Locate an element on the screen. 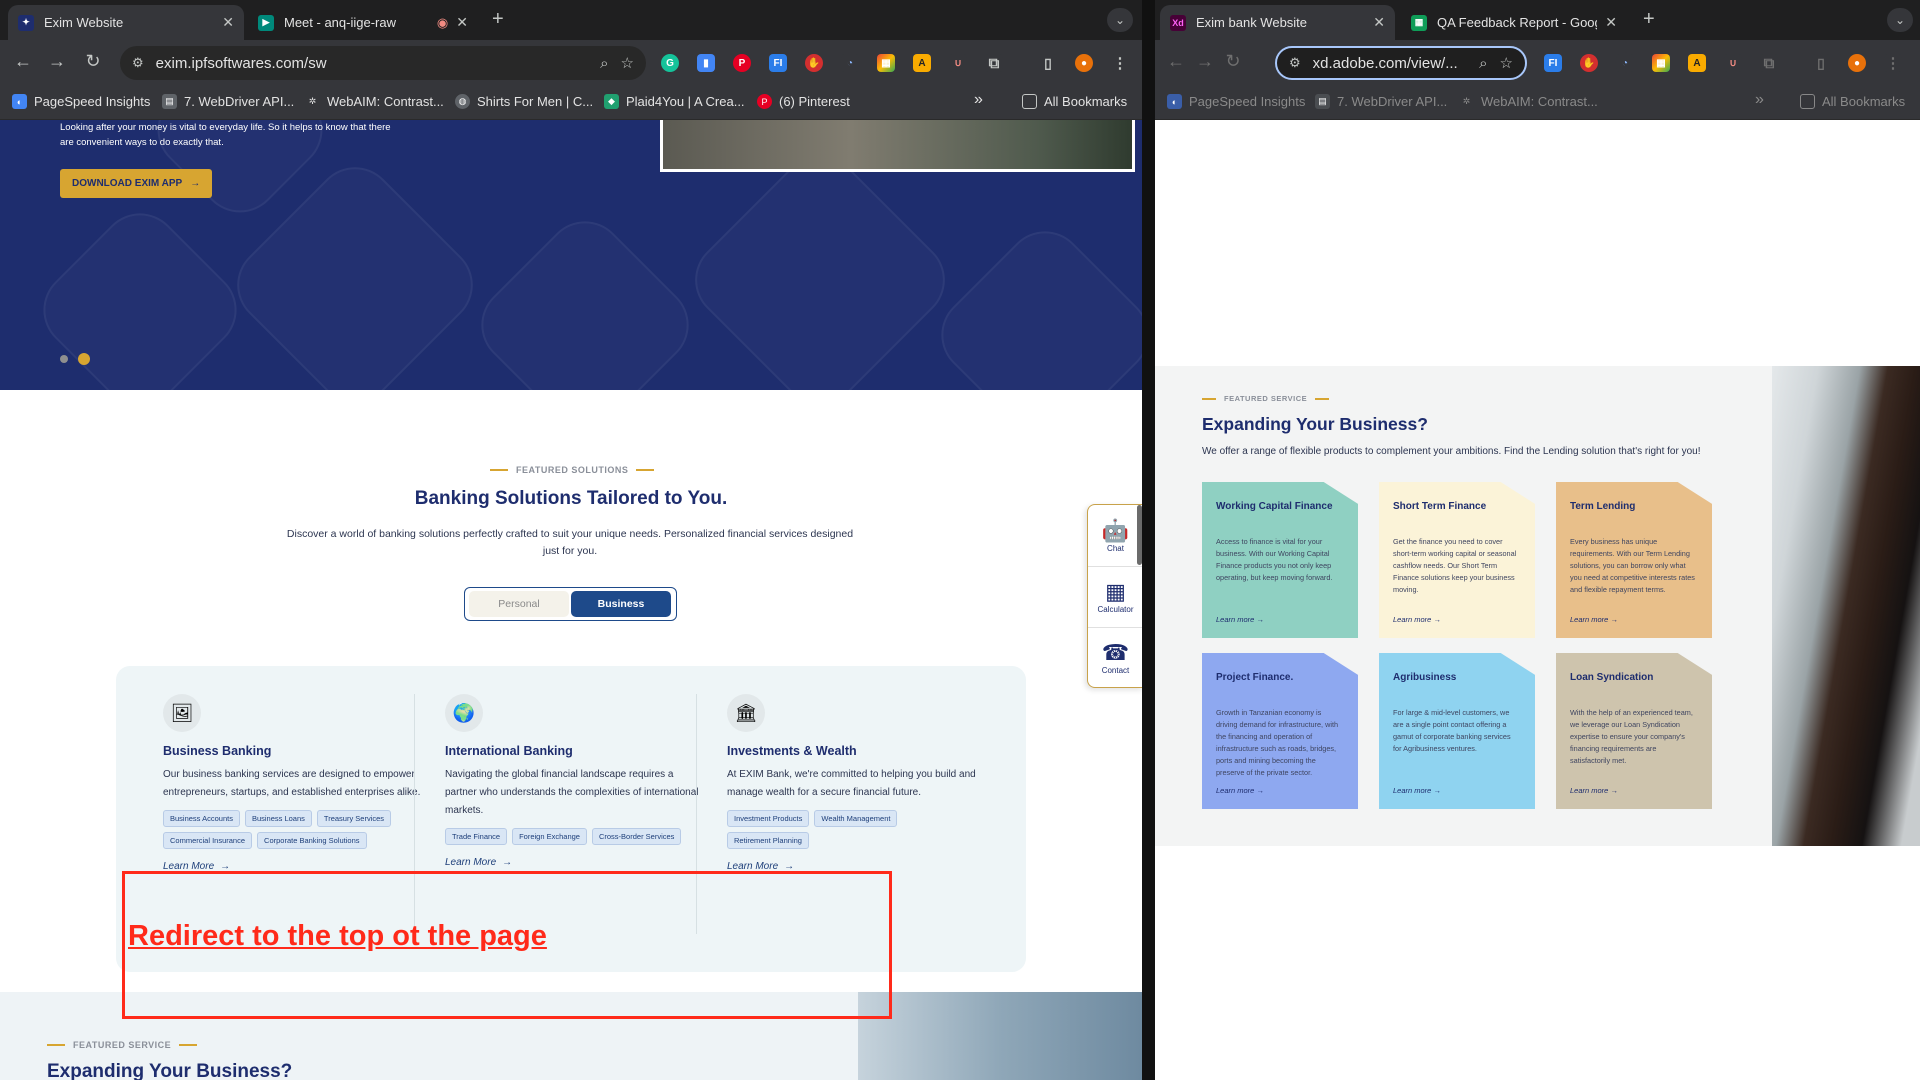 This screenshot has height=1080, width=1920. tag-chip: Foreign Exchange is located at coordinates (549, 836).